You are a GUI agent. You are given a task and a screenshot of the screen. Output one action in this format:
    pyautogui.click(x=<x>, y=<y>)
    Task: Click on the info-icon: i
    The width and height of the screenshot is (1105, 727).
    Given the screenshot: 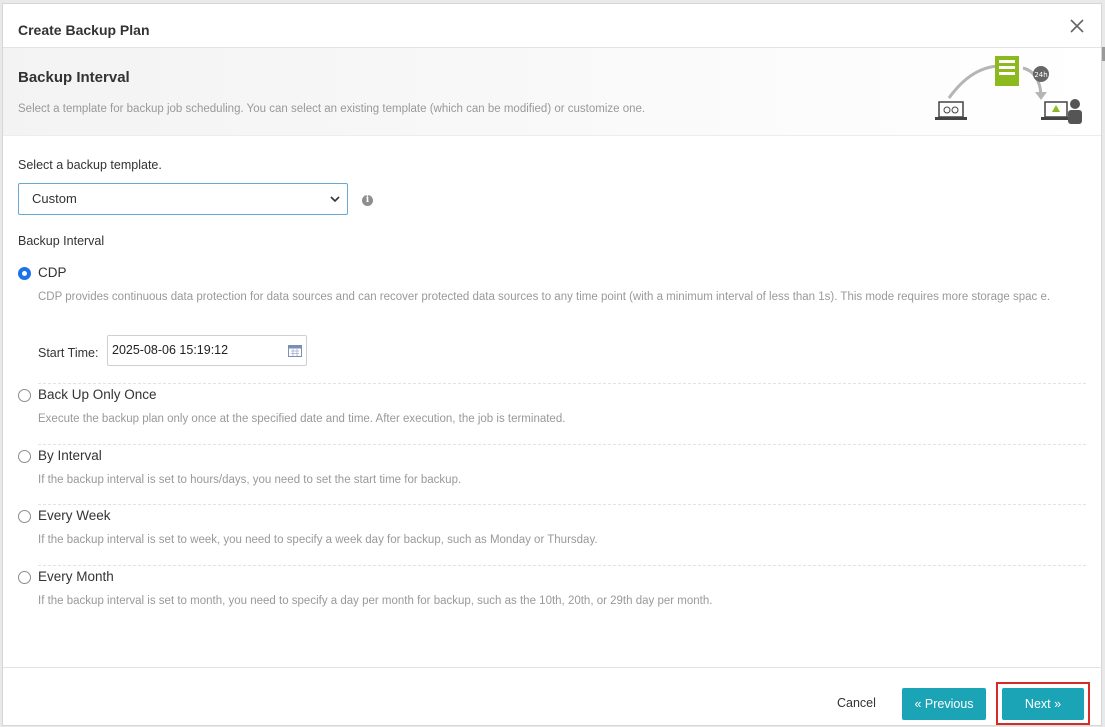 What is the action you would take?
    pyautogui.click(x=367, y=200)
    